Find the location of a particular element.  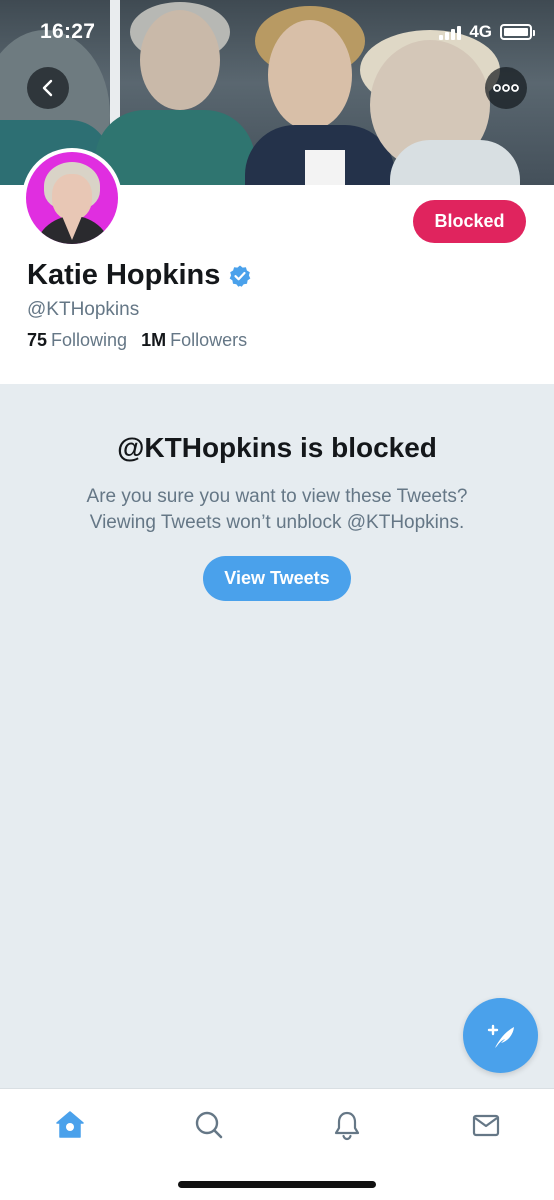

status-time: 16:27 is located at coordinates (68, 31).